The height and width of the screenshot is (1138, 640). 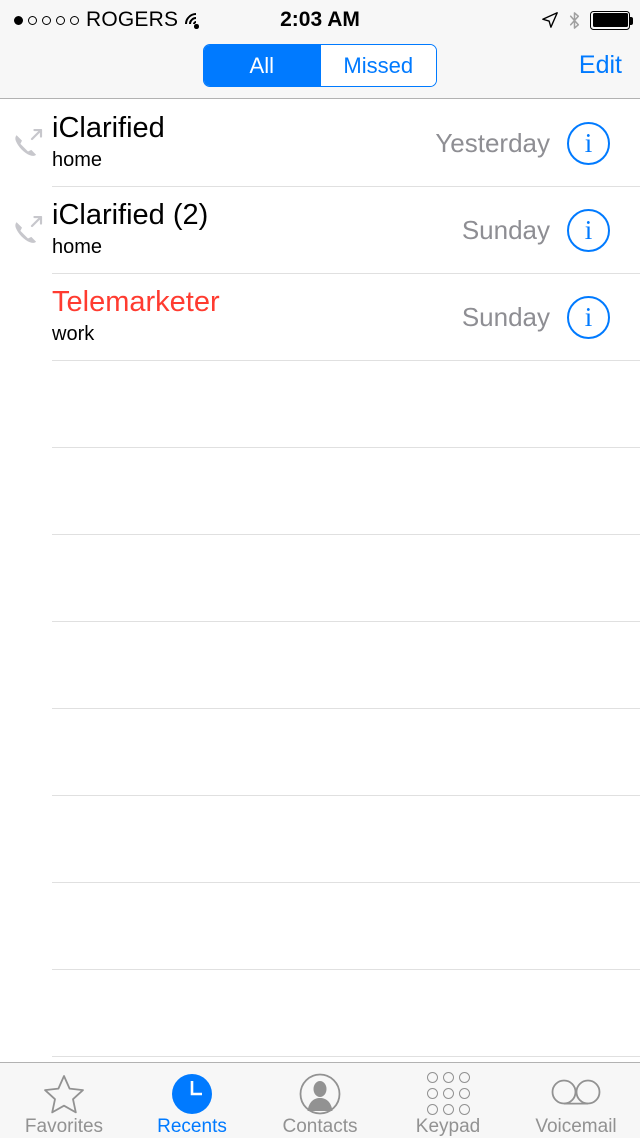 I want to click on call-row-text: Telemarketer work, so click(x=256, y=316).